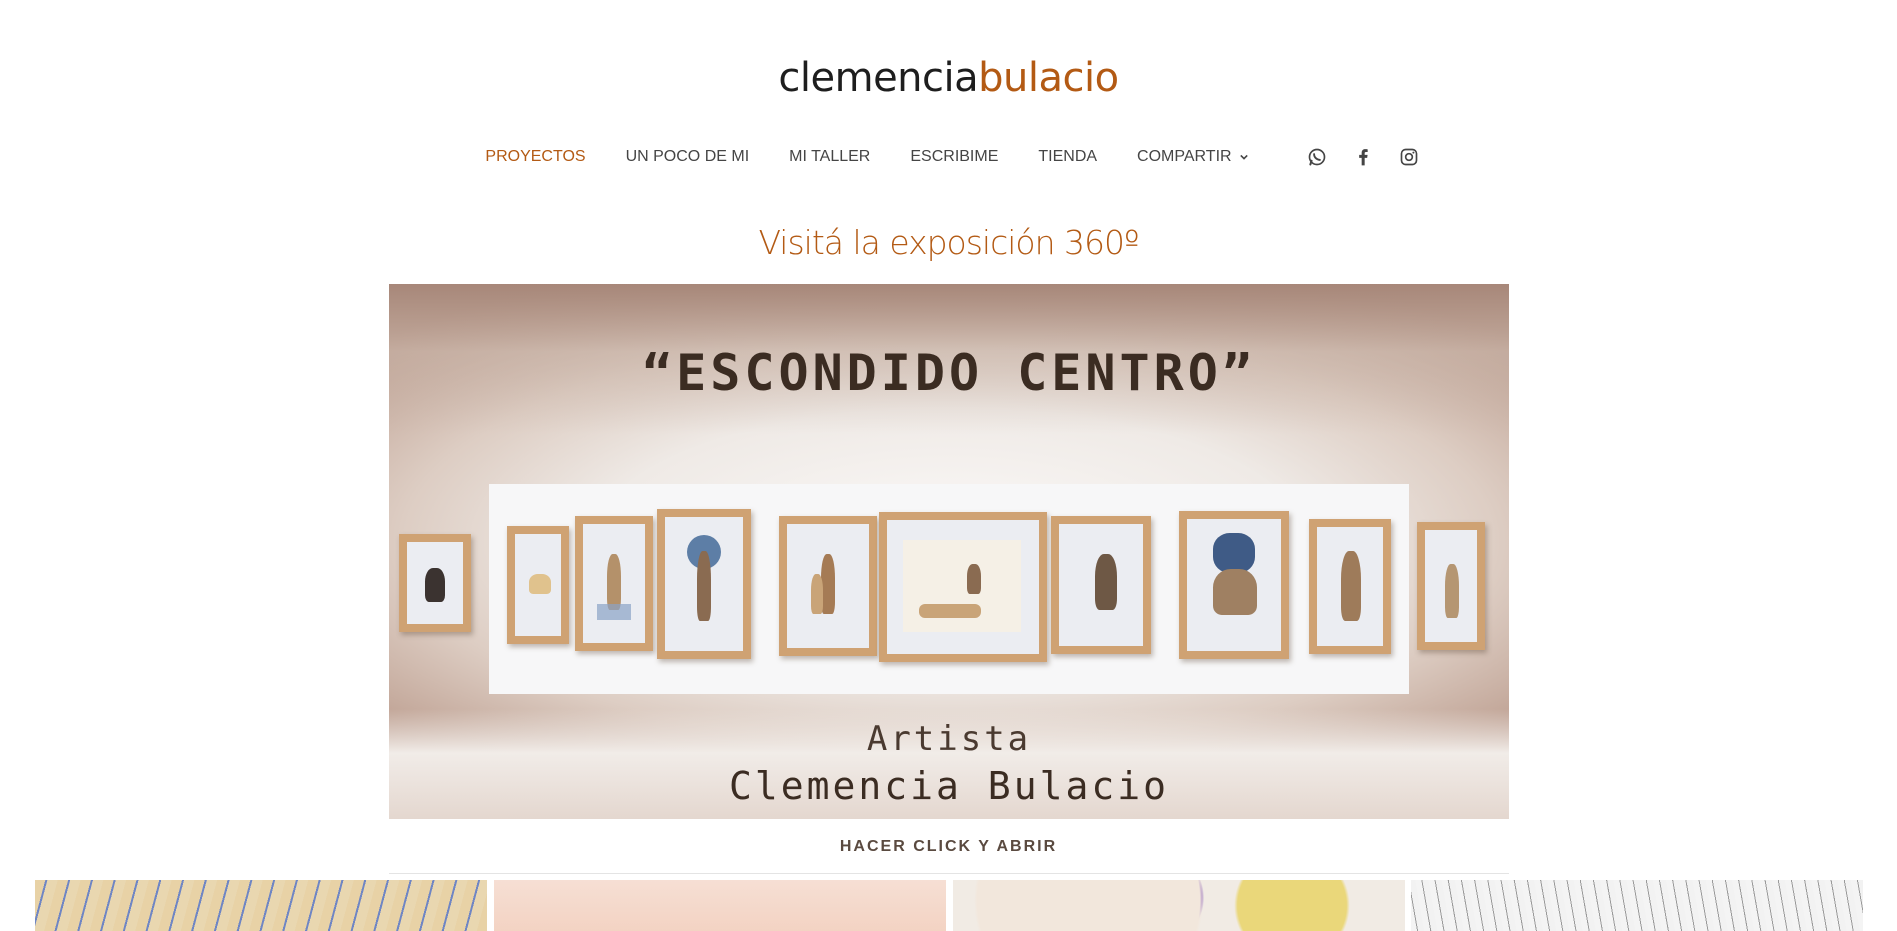  Describe the element at coordinates (954, 157) in the screenshot. I see `nav-item-escribime: ESCRIBIME` at that location.